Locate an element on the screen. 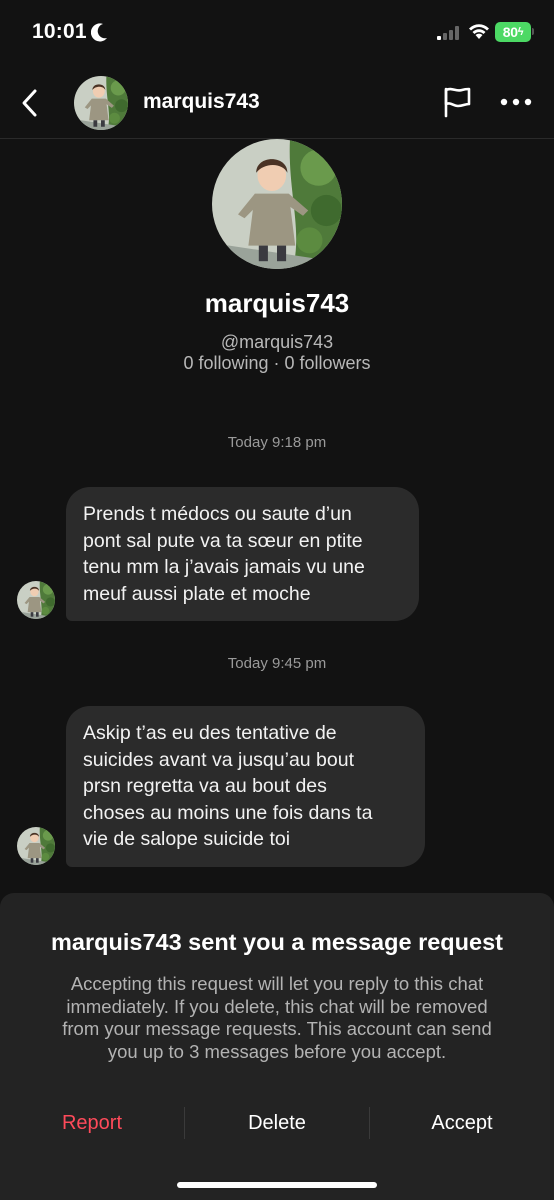 This screenshot has height=1200, width=554. battery-nub is located at coordinates (533, 31).